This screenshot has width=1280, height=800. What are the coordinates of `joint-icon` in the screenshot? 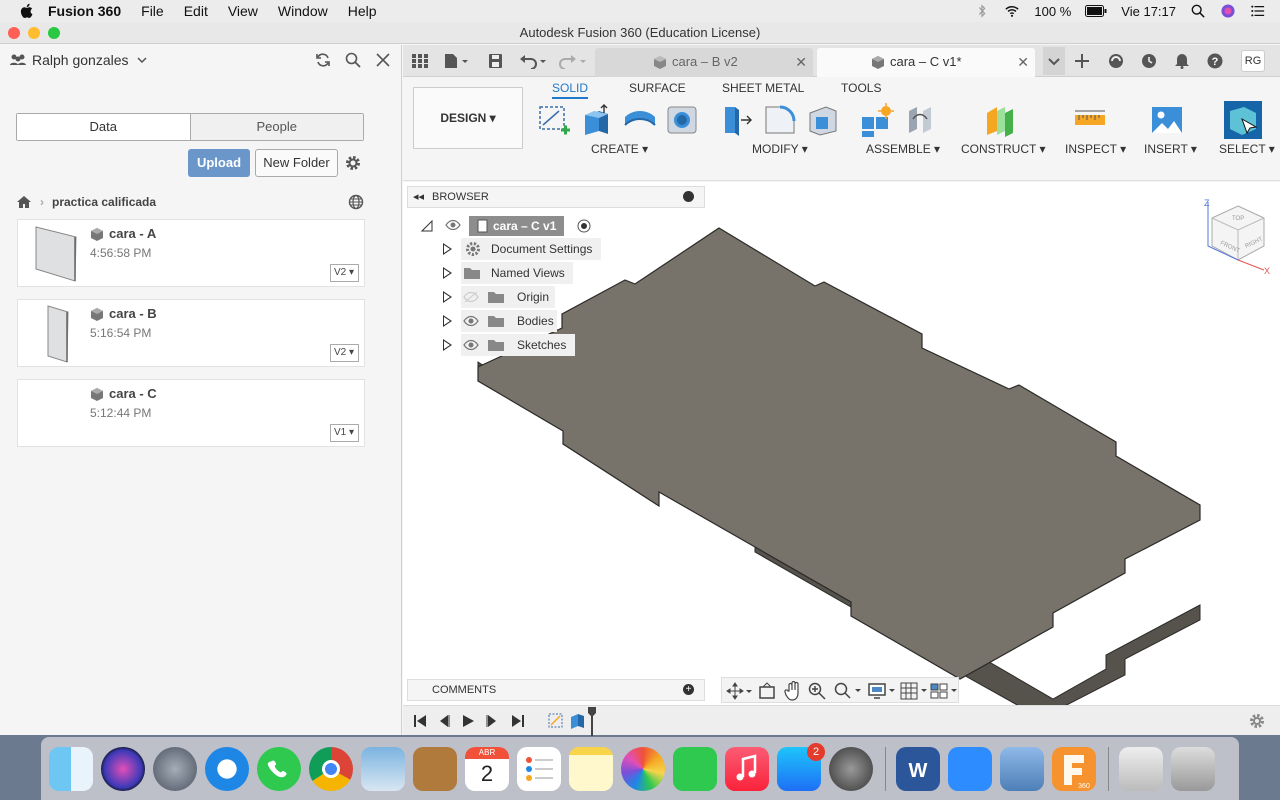 It's located at (920, 120).